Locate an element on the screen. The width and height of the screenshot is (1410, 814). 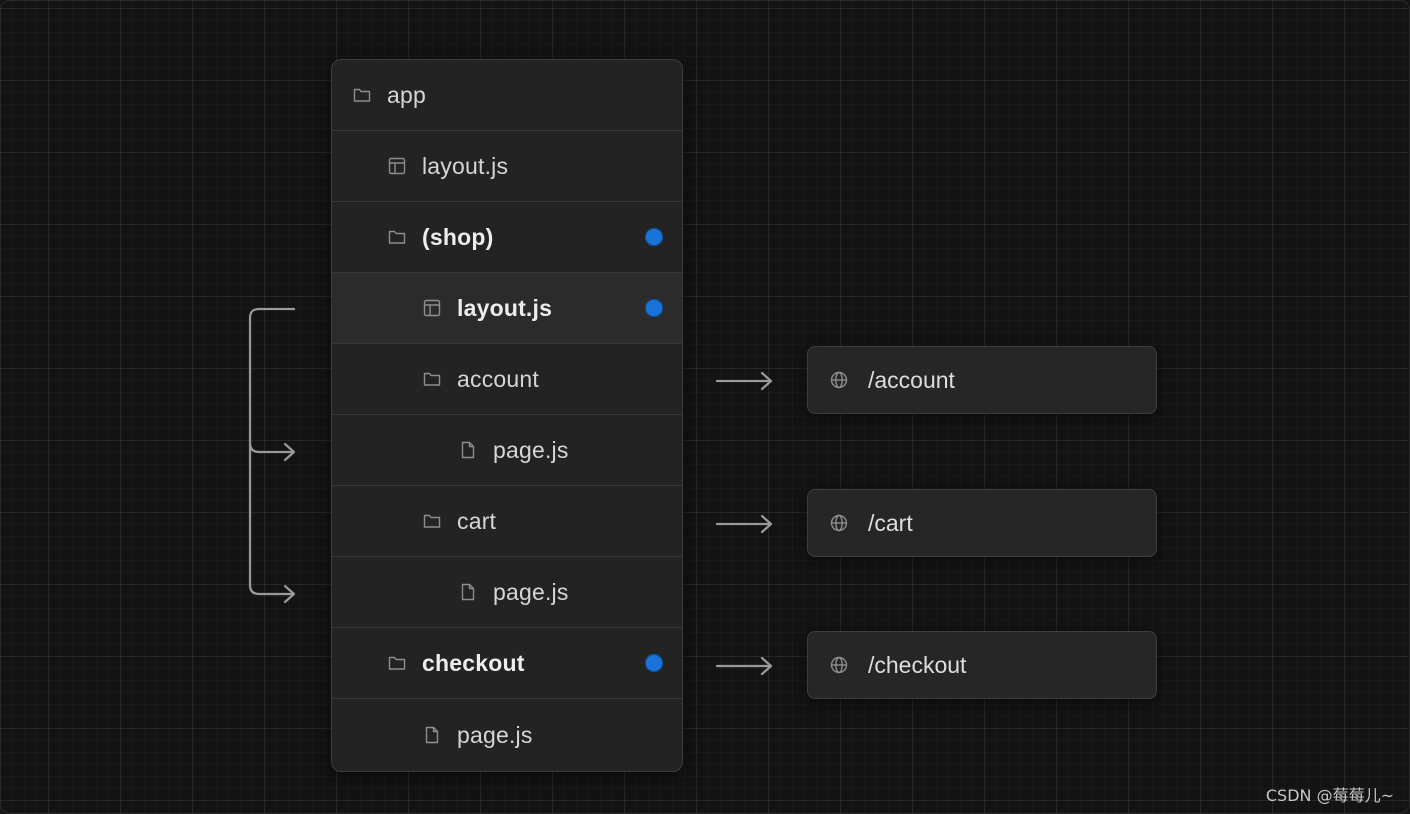
tree-item-cart-page: page.js is located at coordinates (507, 592).